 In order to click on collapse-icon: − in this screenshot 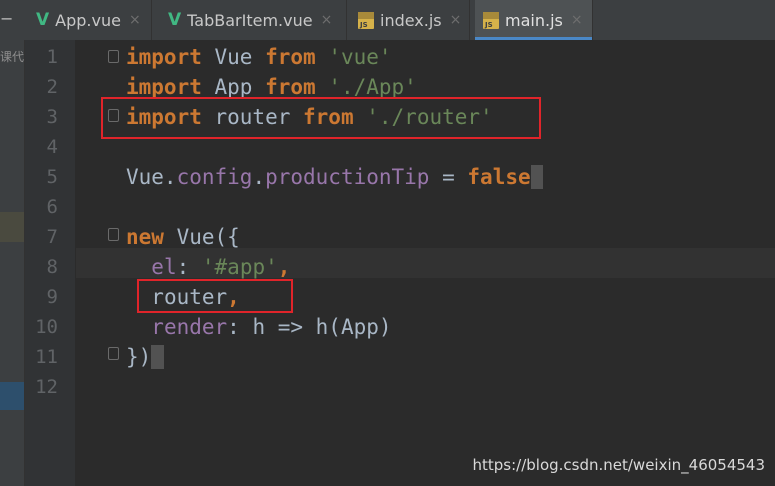, I will do `click(6, 18)`.